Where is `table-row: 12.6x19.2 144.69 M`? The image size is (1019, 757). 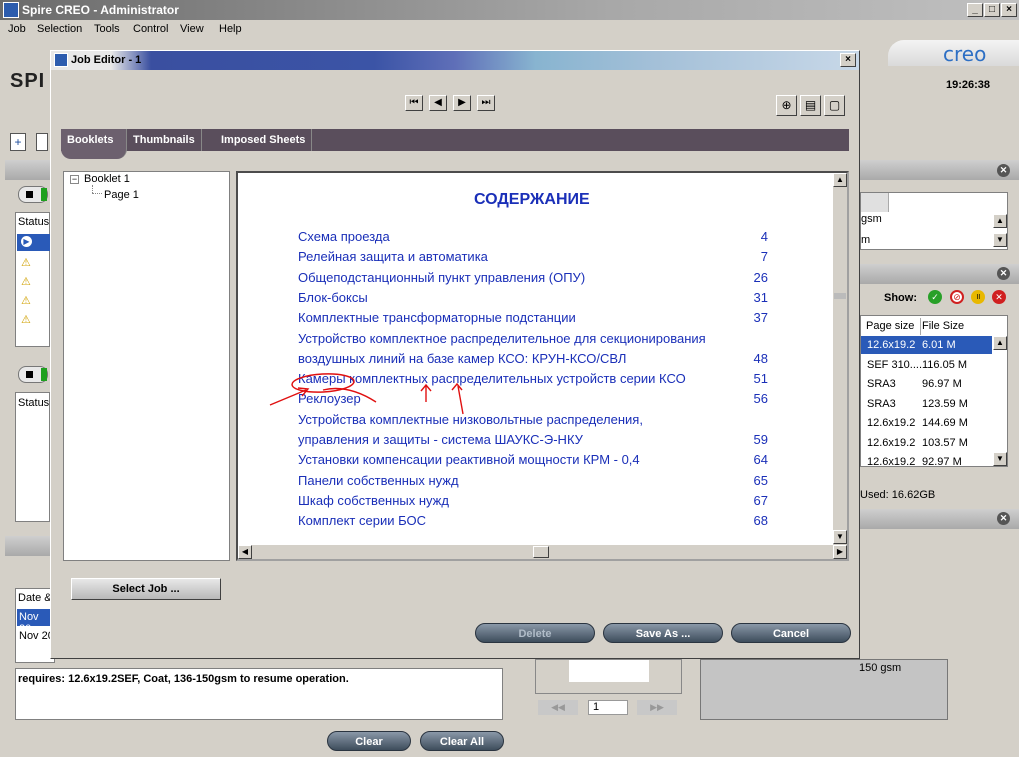
table-row: 12.6x19.2 144.69 M is located at coordinates (926, 423).